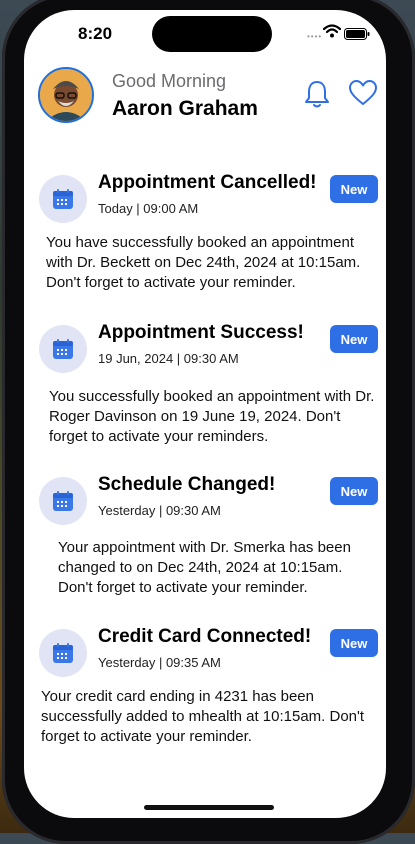 The height and width of the screenshot is (844, 415). I want to click on user-name: Aaron Graham, so click(185, 108).